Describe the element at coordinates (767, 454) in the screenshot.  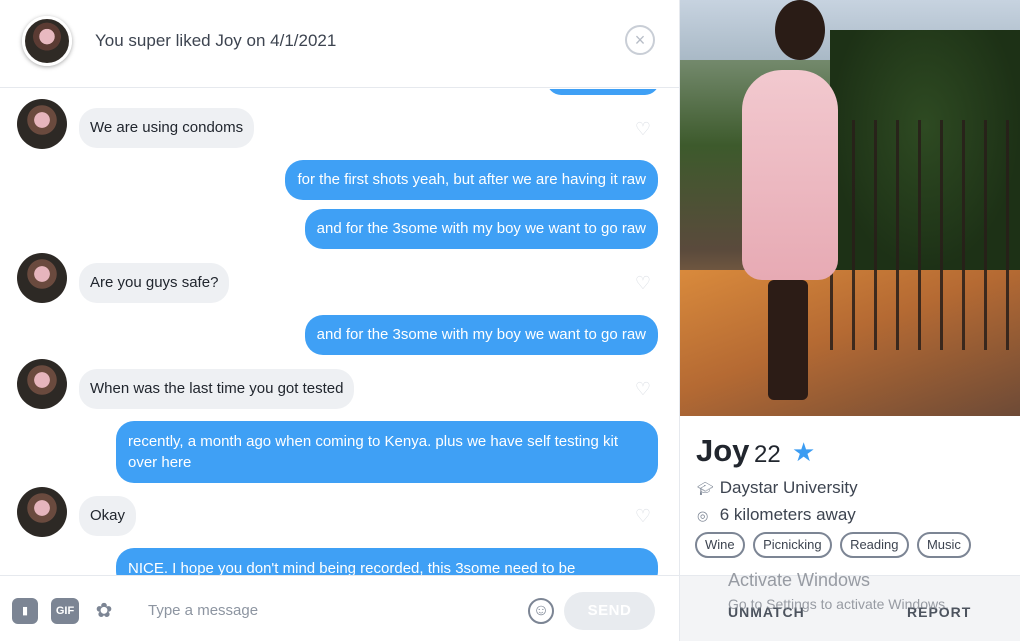
I see `profile-age: 22` at that location.